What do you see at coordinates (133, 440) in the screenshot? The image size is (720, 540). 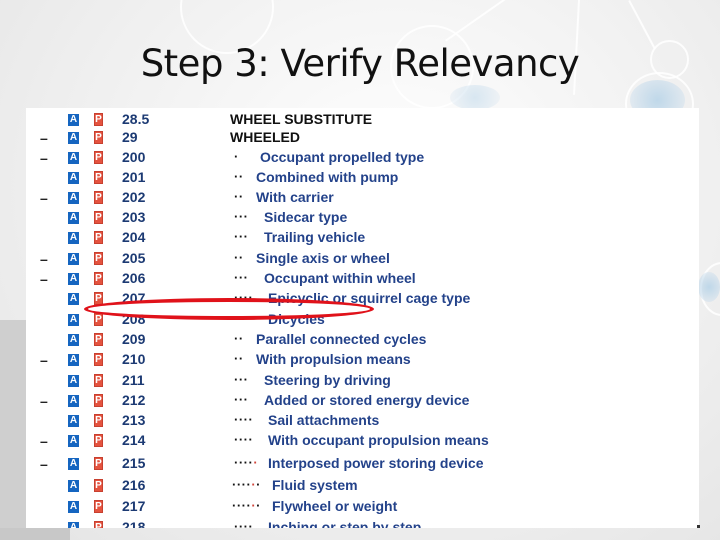 I see `classification-code: 214` at bounding box center [133, 440].